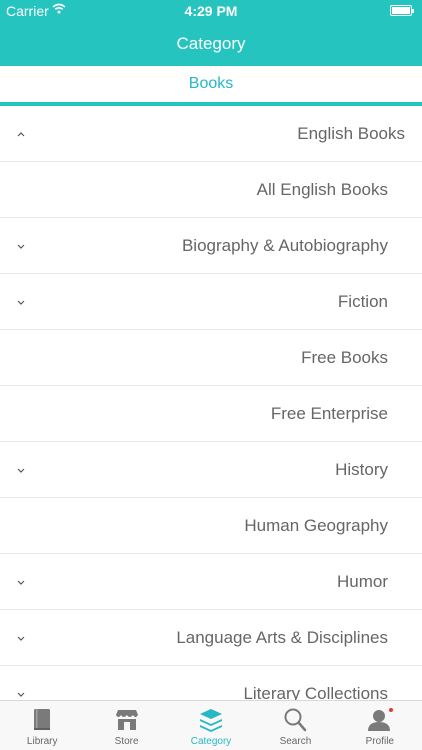  I want to click on category-label: Language Arts & Disciplines, so click(282, 637).